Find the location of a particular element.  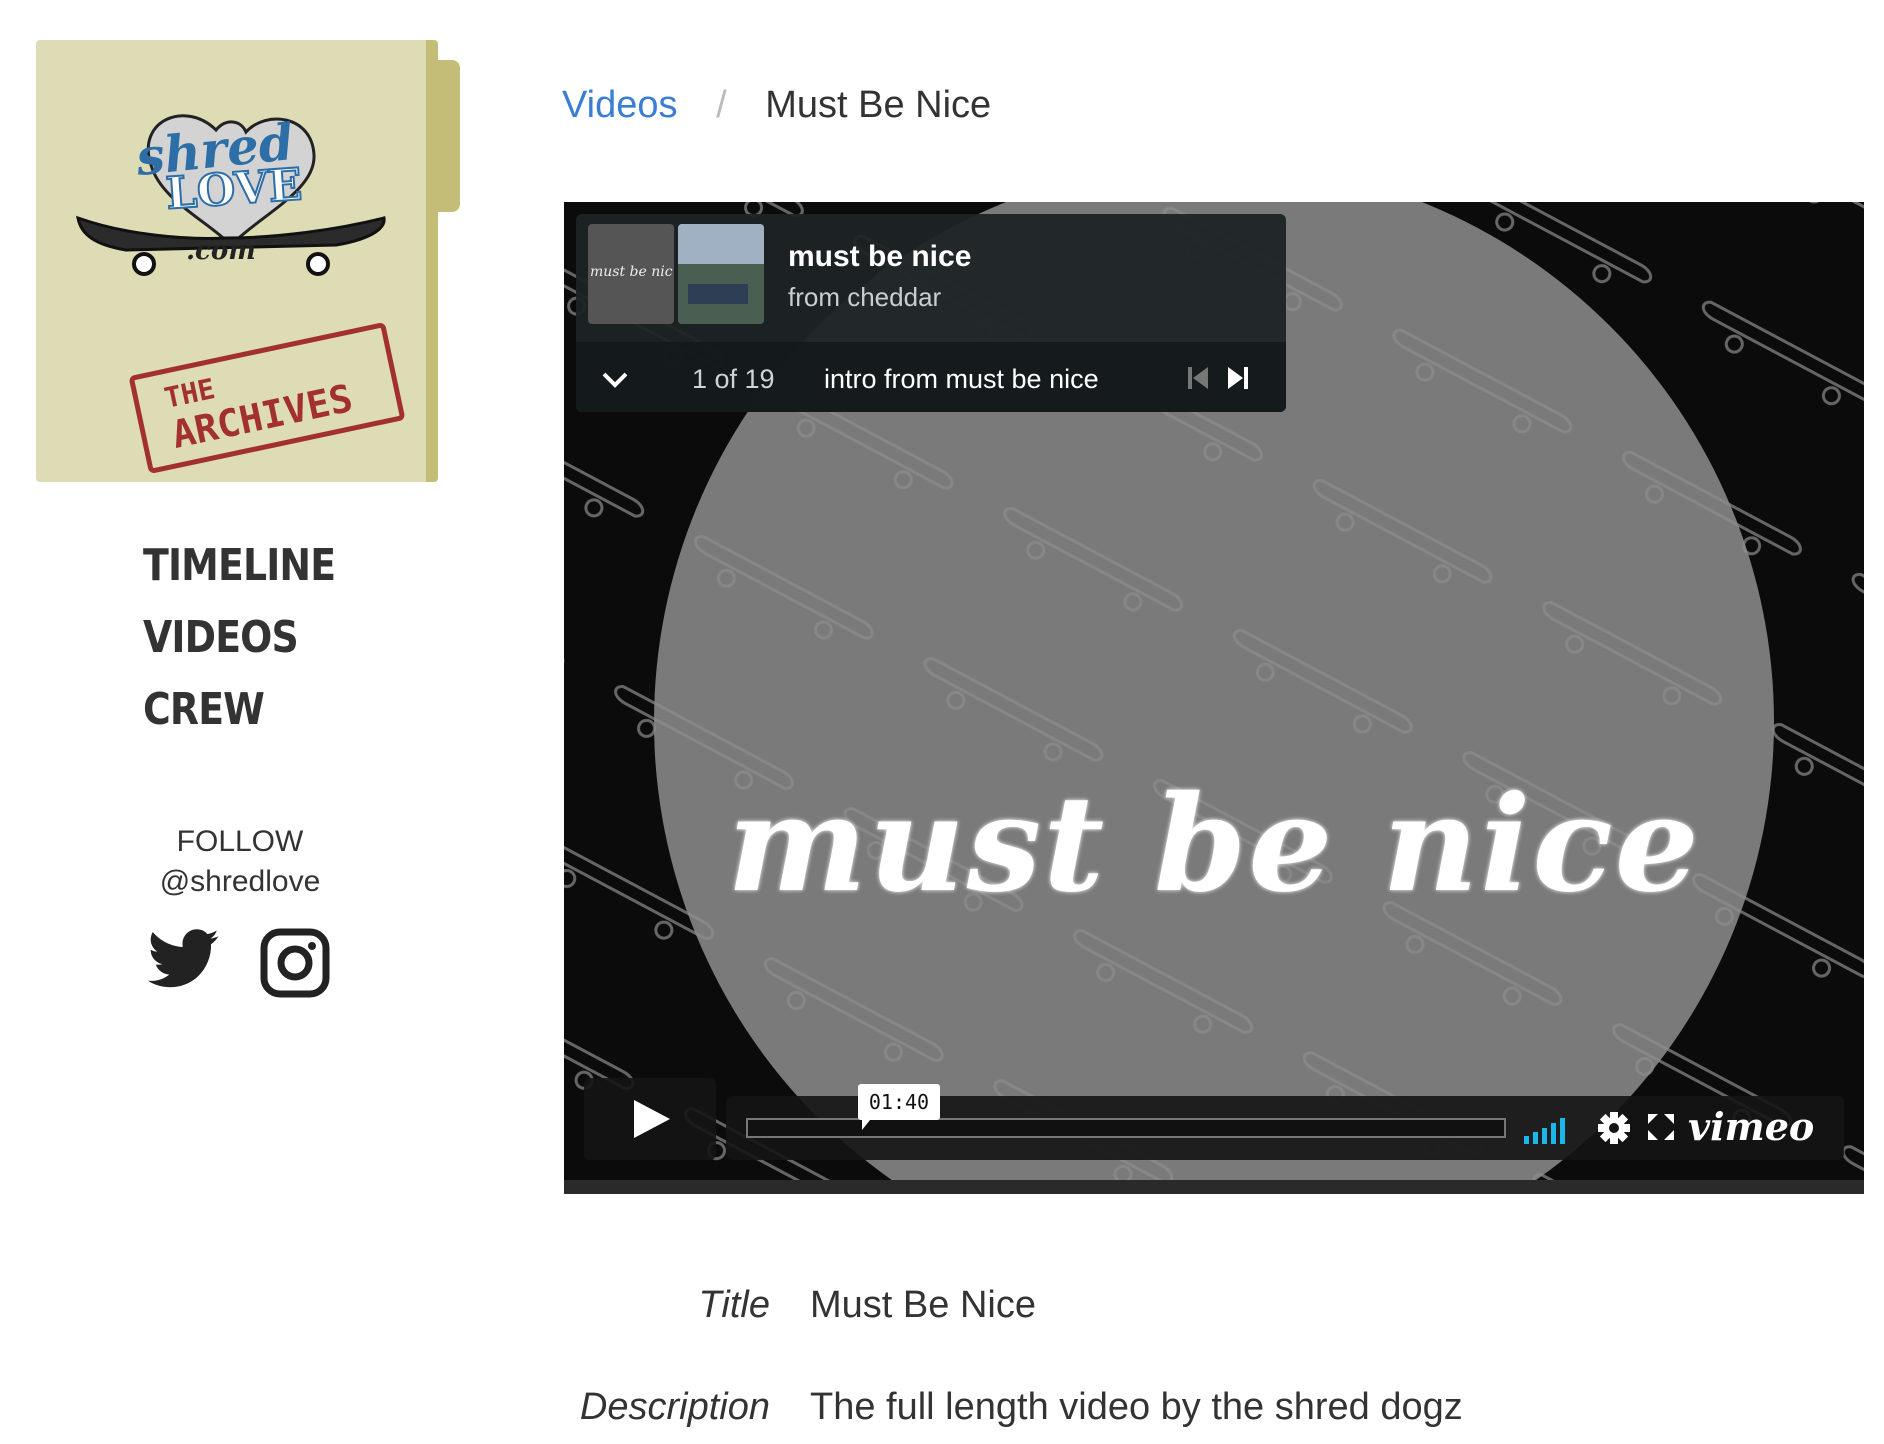

previous-icon is located at coordinates (1198, 378).